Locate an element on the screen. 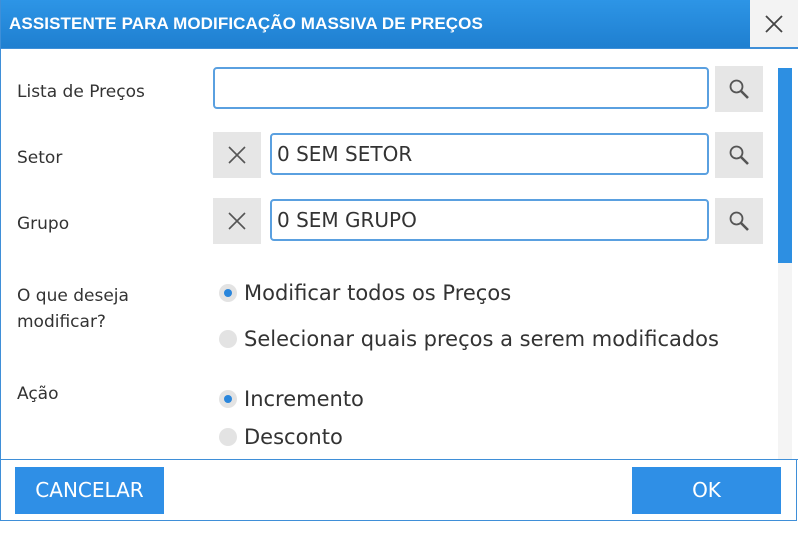 The image size is (799, 540). setor-clear-button is located at coordinates (237, 155).